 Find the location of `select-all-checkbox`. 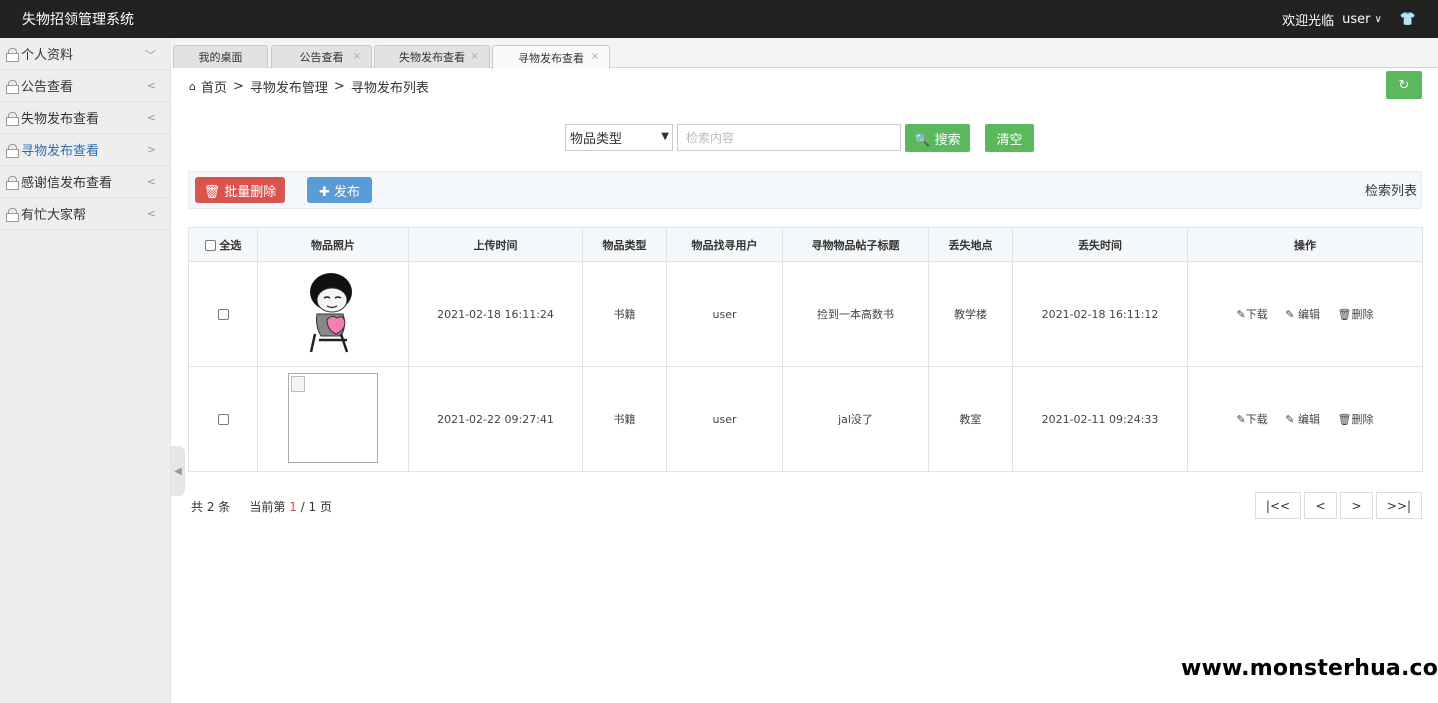

select-all-checkbox is located at coordinates (210, 245).